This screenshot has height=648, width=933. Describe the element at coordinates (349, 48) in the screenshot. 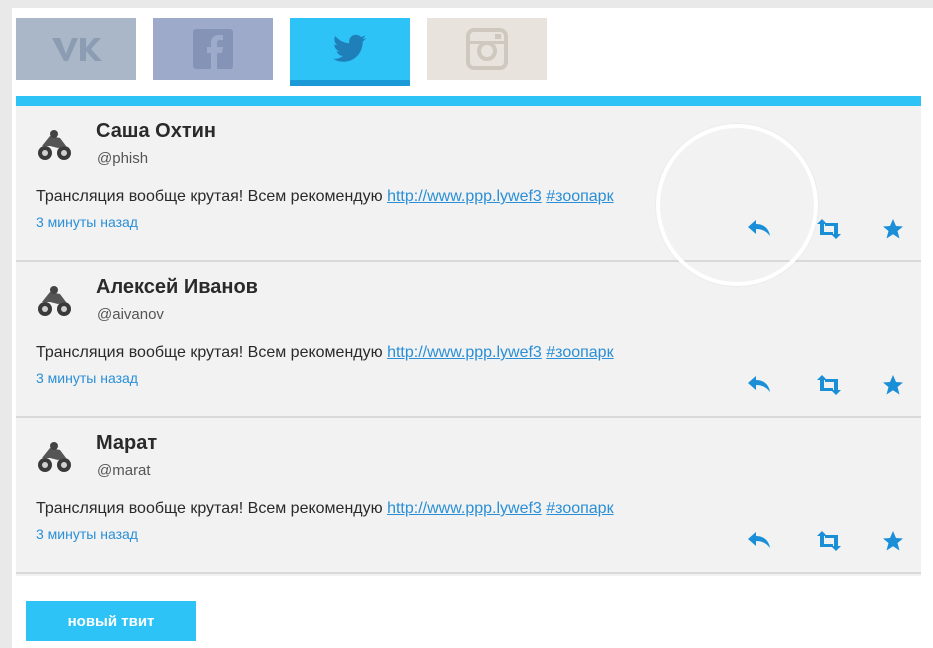

I see `twitter-icon` at that location.